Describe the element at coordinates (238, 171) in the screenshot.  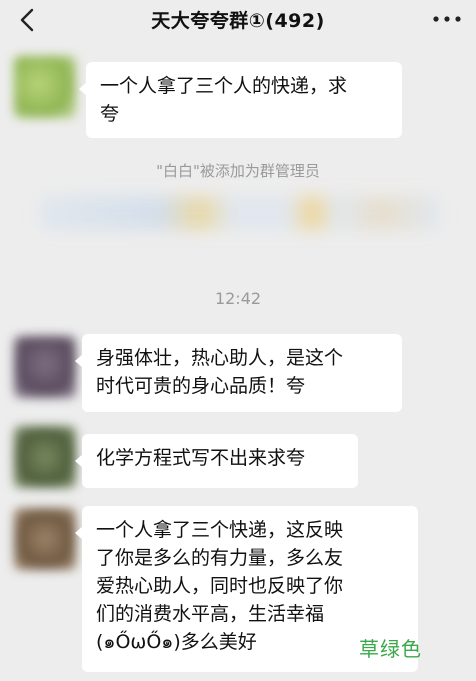
I see `system-message: "白白"被添加为群管理员` at that location.